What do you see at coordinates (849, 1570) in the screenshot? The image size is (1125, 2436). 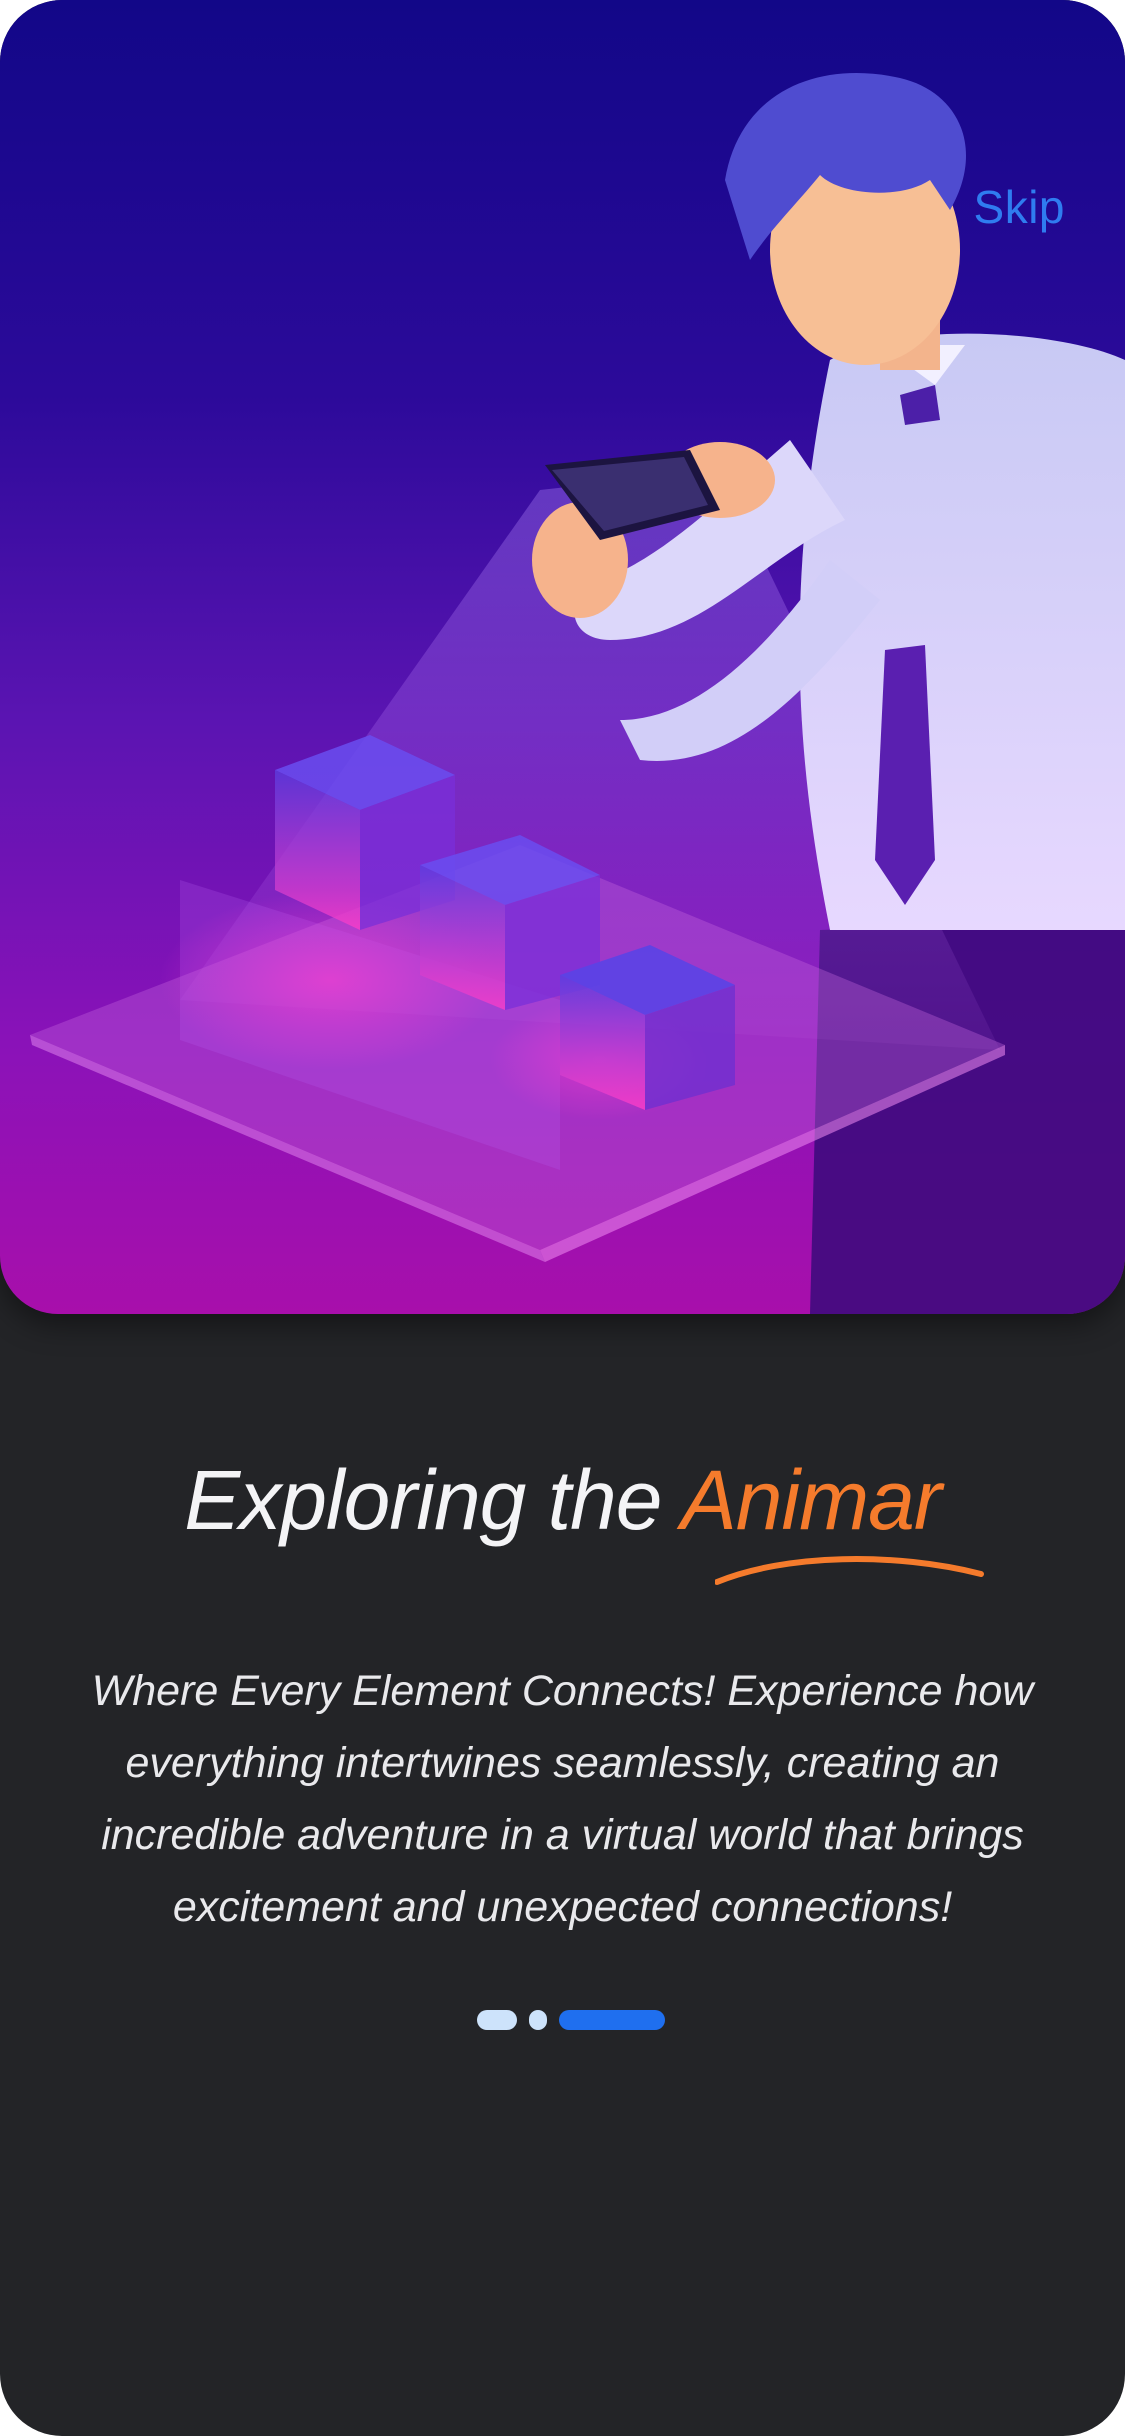 I see `underline-swoosh-icon` at bounding box center [849, 1570].